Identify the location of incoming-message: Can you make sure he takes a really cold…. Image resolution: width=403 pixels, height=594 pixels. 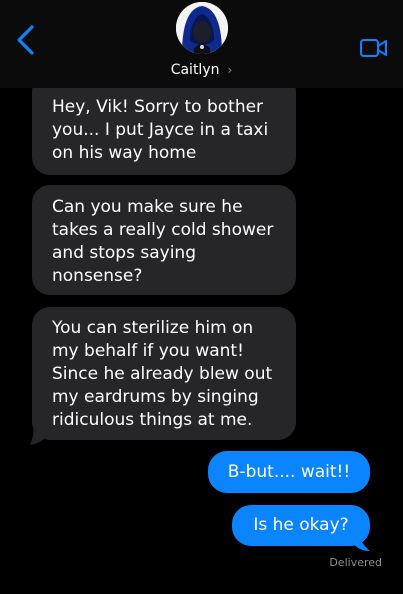
(164, 240).